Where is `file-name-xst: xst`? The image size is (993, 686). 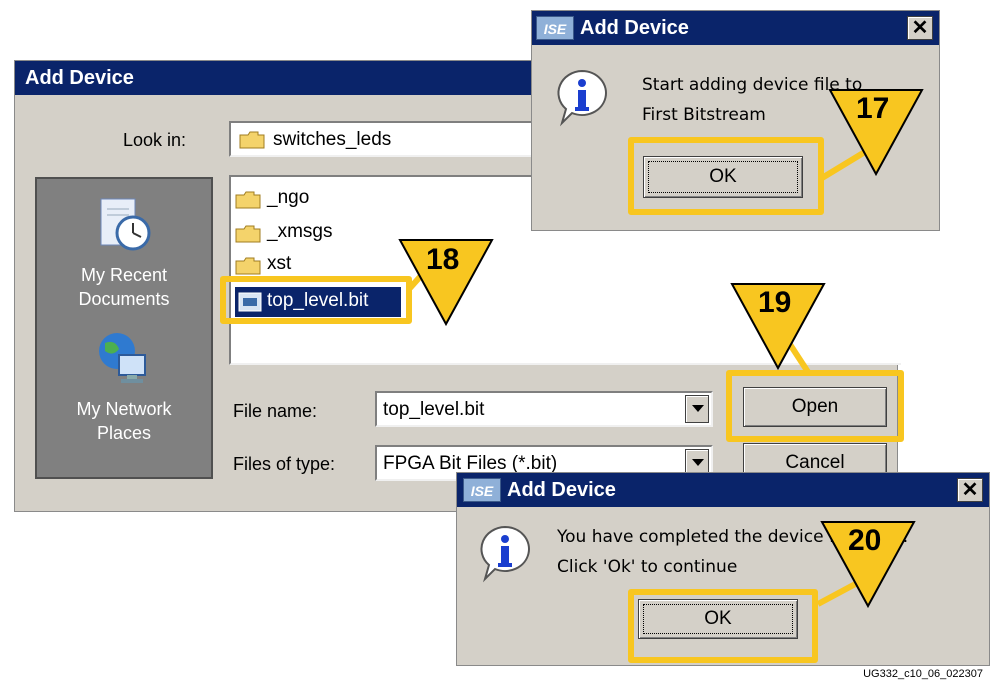 file-name-xst: xst is located at coordinates (279, 263).